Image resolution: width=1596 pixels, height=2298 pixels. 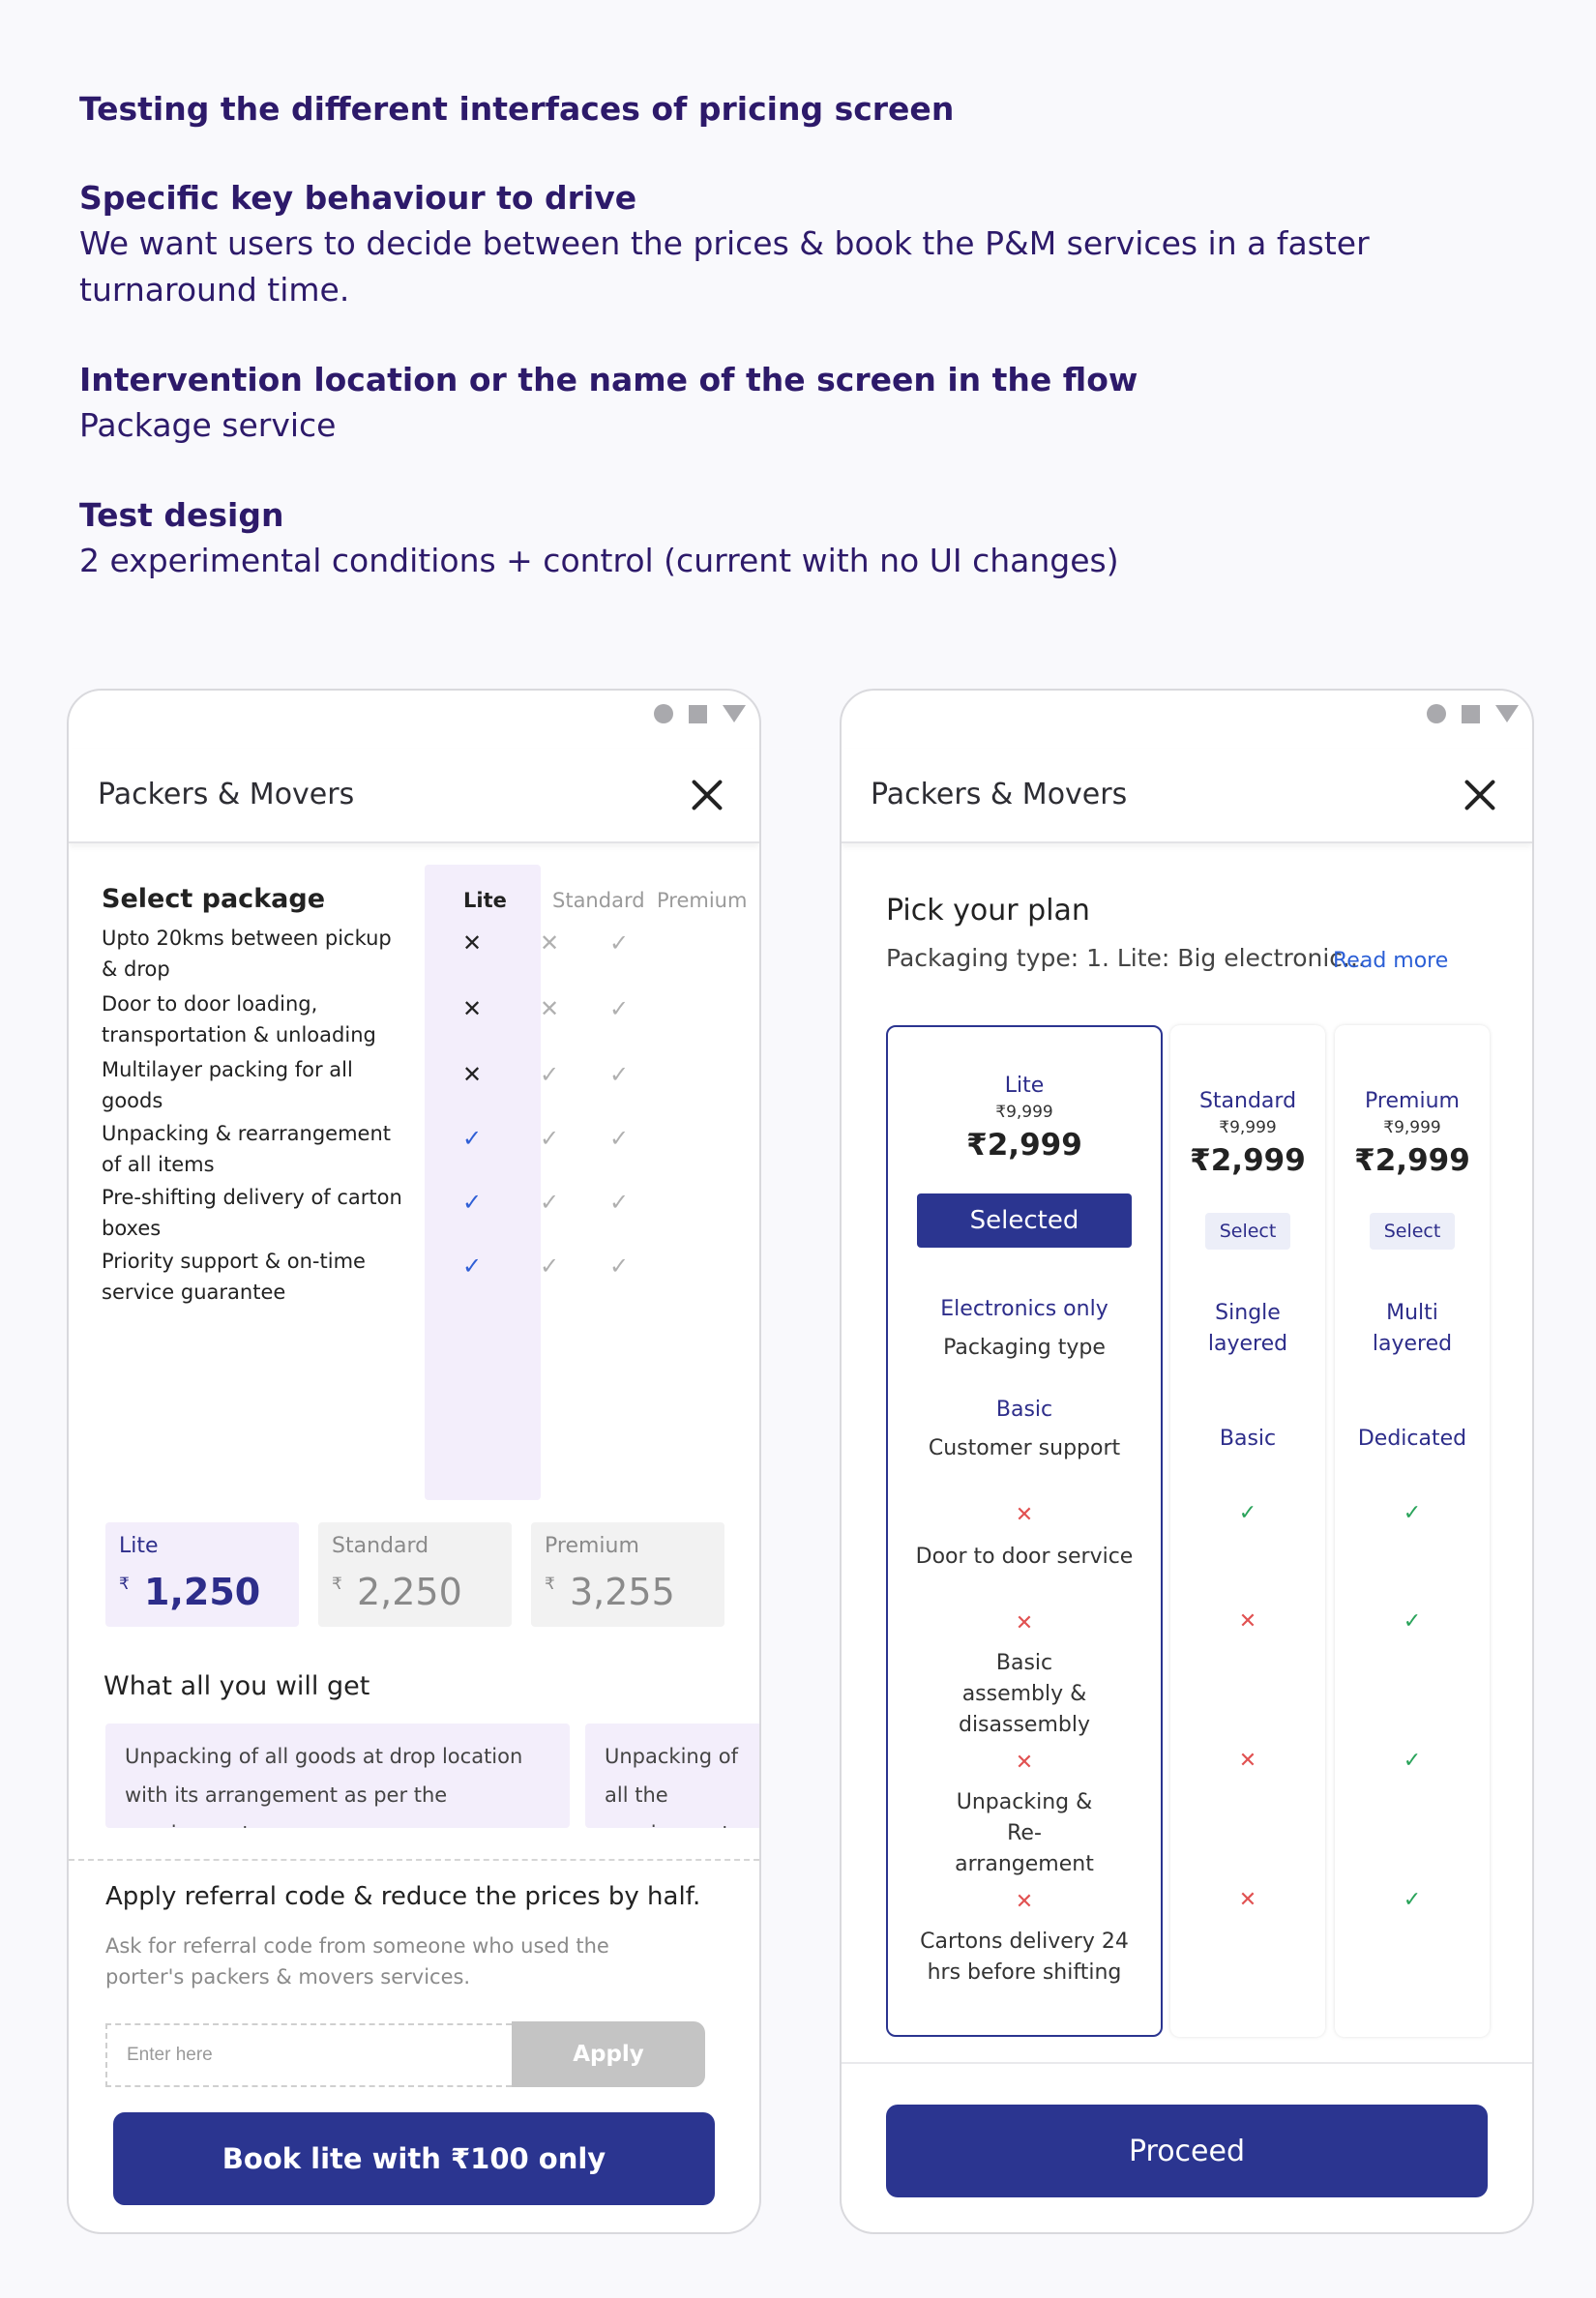 What do you see at coordinates (1024, 1957) in the screenshot?
I see `cartons-label: Cartons delivery 24 hrs before shifting` at bounding box center [1024, 1957].